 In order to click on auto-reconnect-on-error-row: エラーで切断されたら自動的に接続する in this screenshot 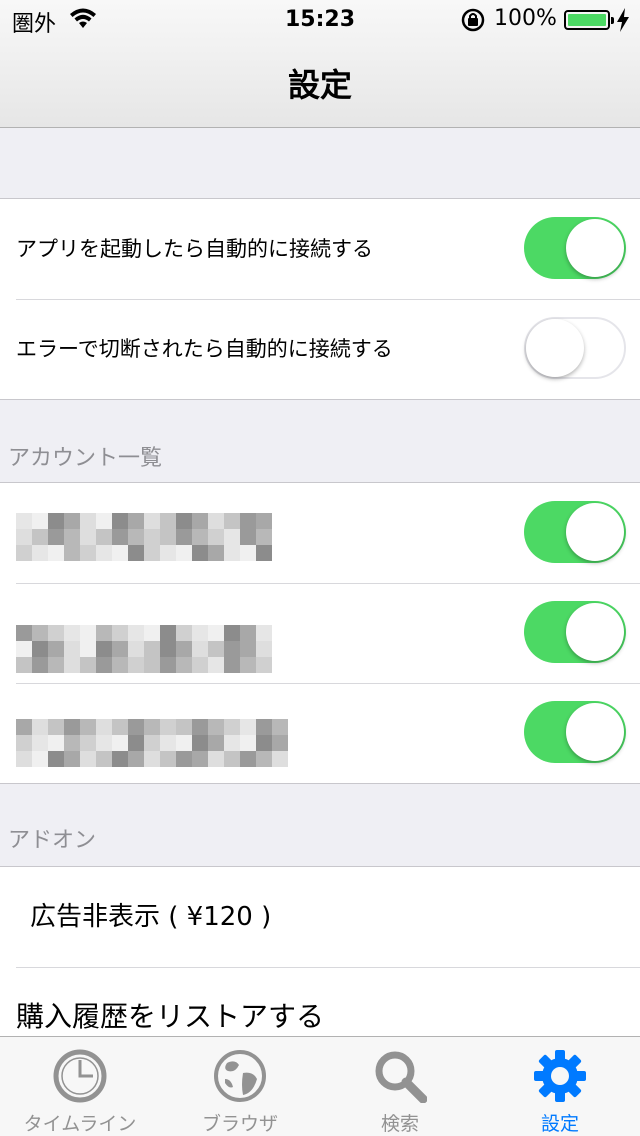, I will do `click(320, 349)`.